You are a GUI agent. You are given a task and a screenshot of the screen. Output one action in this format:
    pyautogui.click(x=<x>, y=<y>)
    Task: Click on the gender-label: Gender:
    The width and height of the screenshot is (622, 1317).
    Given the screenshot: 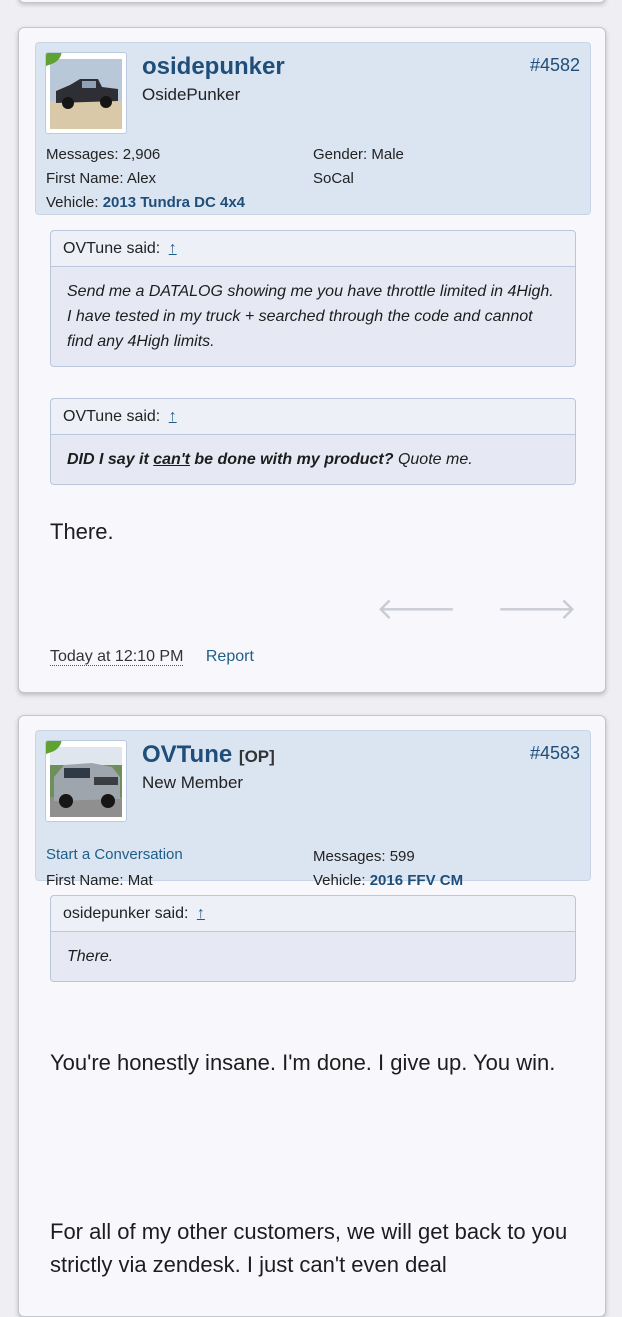 What is the action you would take?
    pyautogui.click(x=340, y=154)
    